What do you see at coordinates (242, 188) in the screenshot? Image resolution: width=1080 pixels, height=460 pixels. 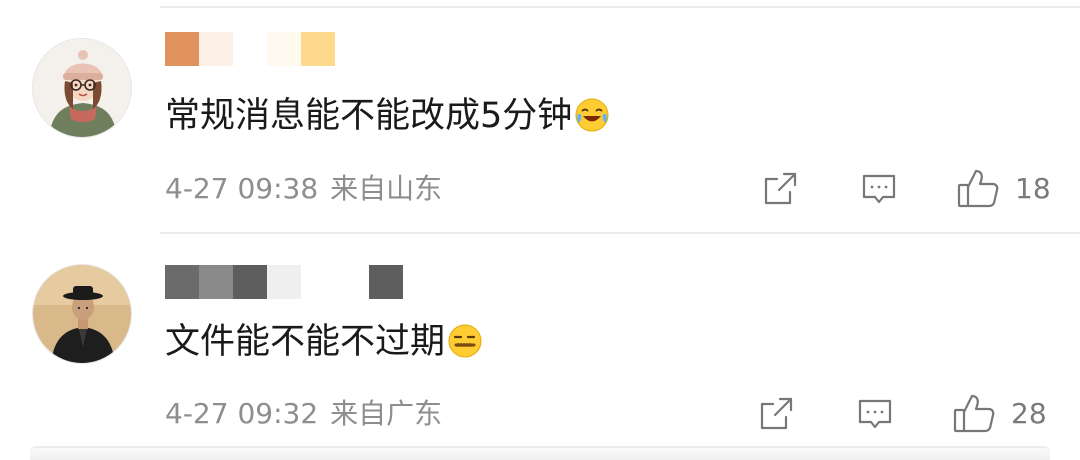 I see `comment-date: 4-27 09:38` at bounding box center [242, 188].